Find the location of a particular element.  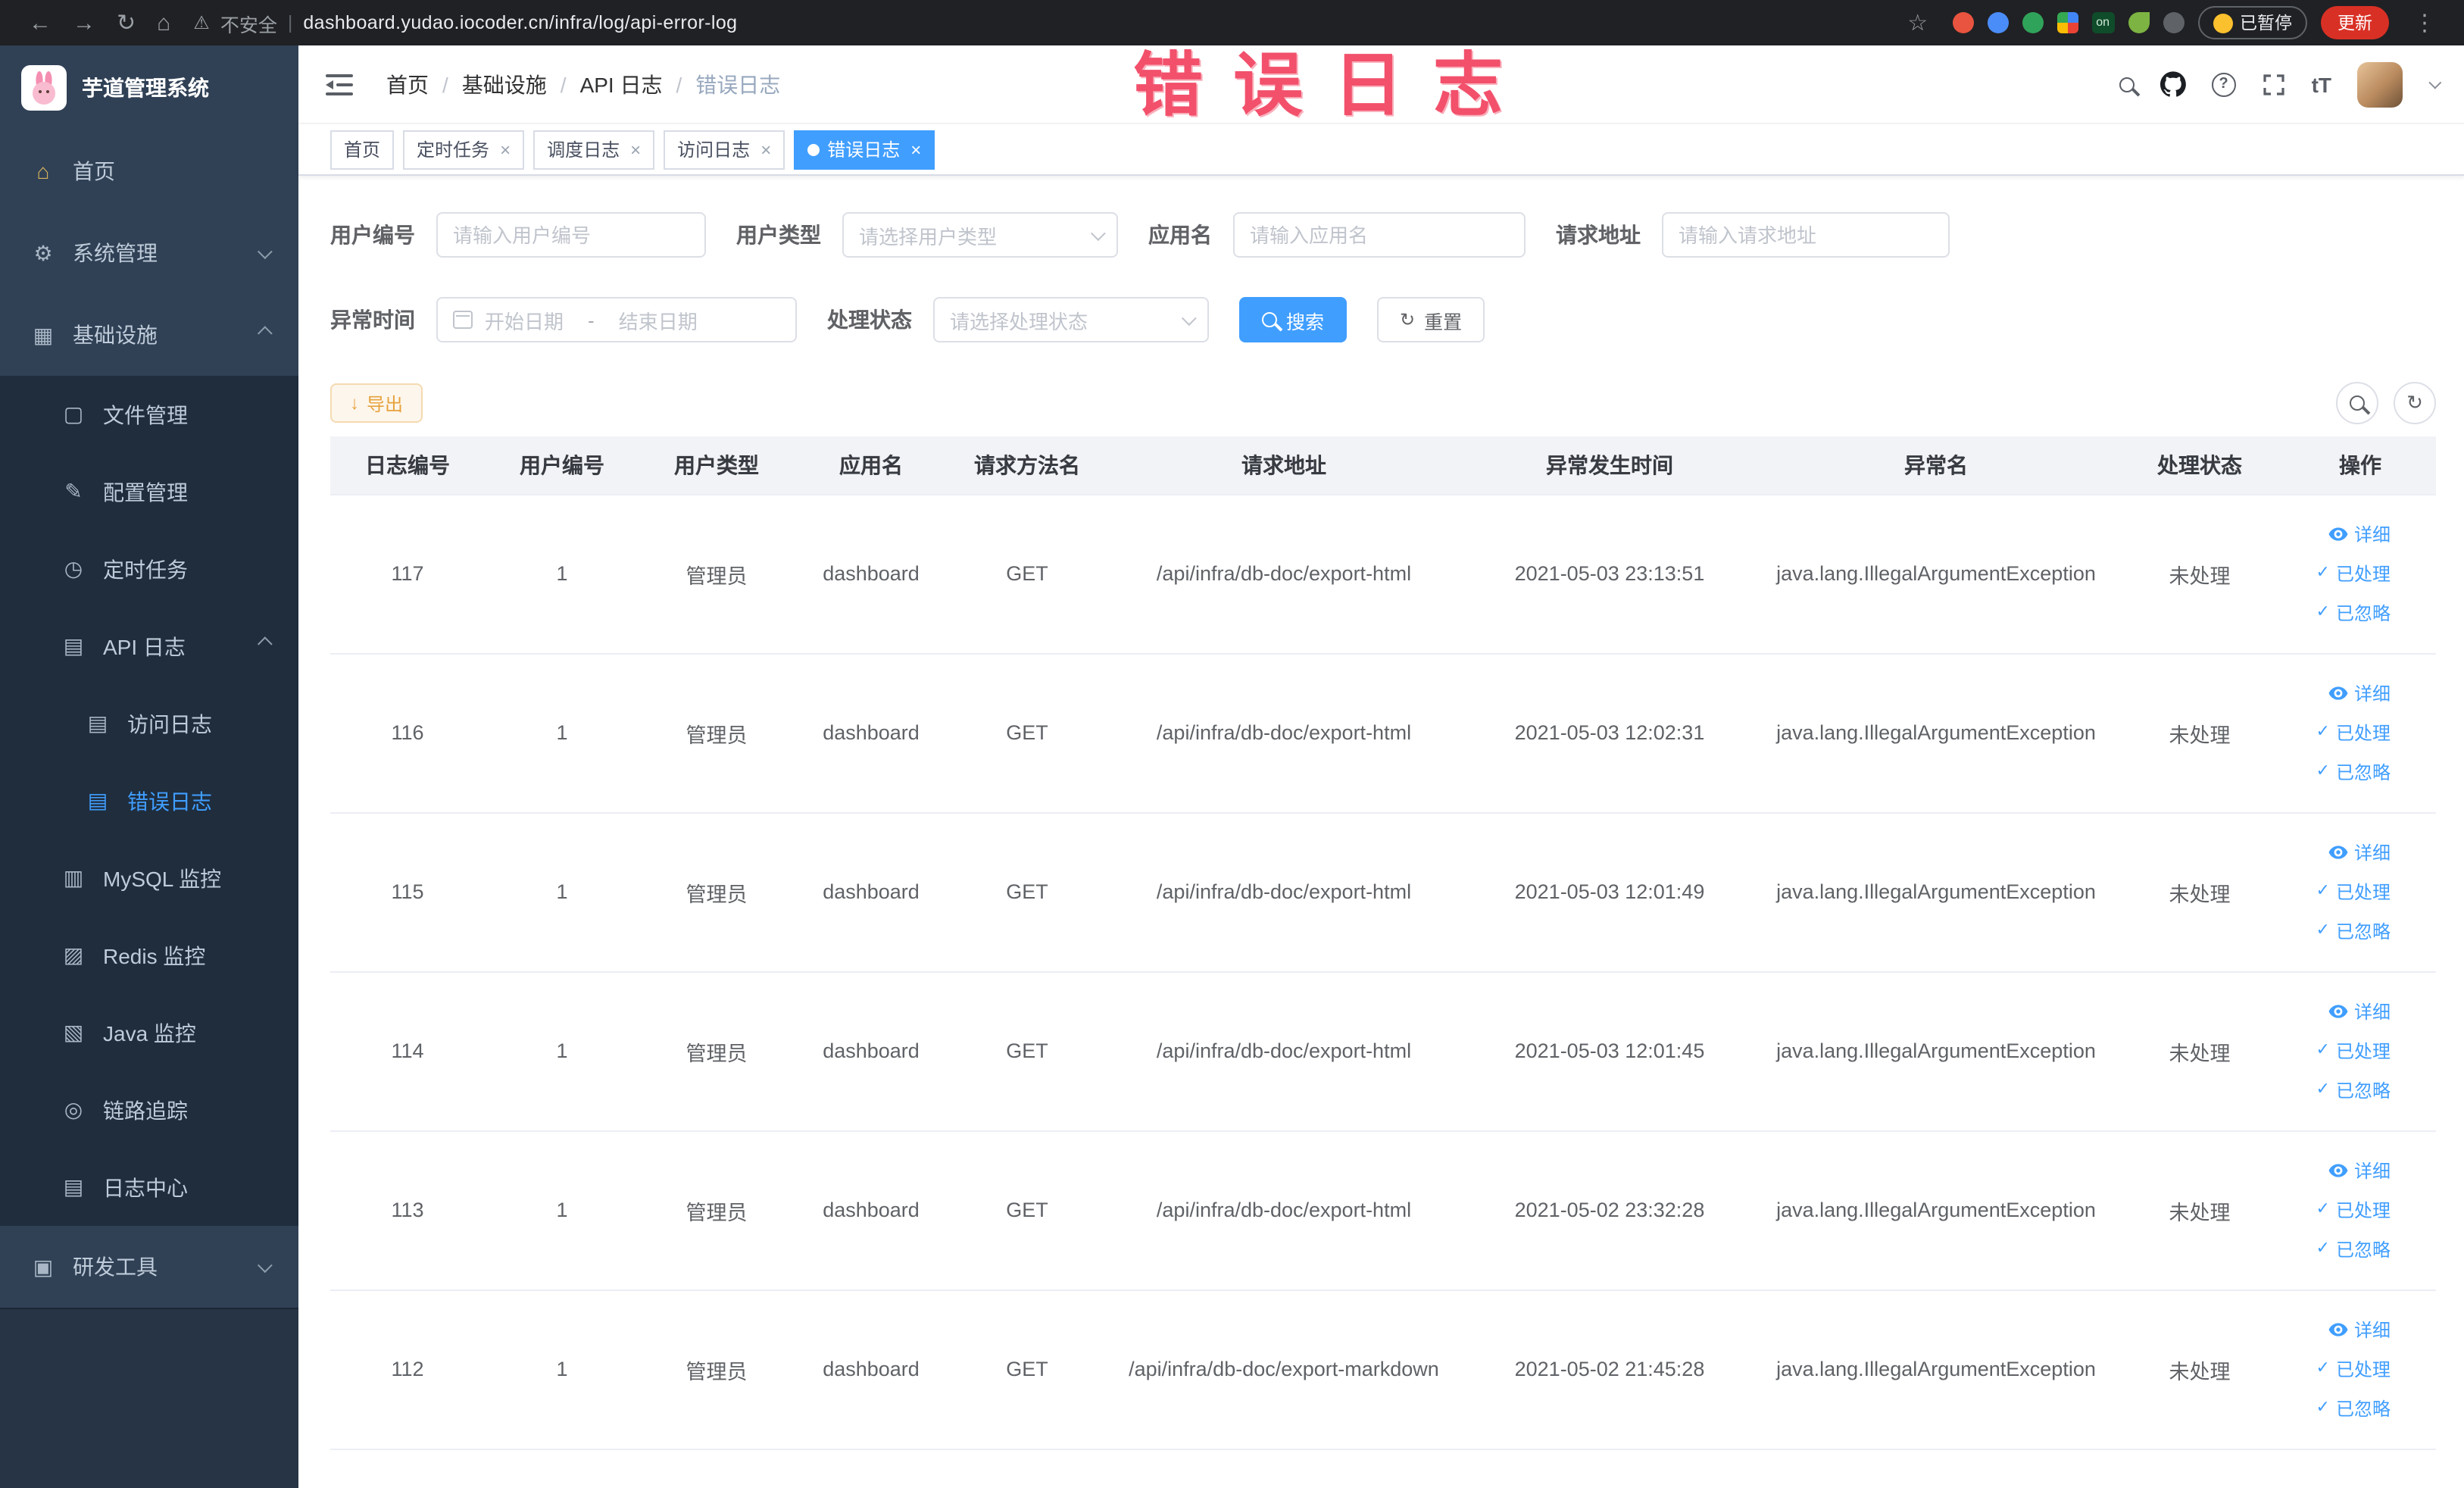

cell-log-id: 114 is located at coordinates (407, 1051).